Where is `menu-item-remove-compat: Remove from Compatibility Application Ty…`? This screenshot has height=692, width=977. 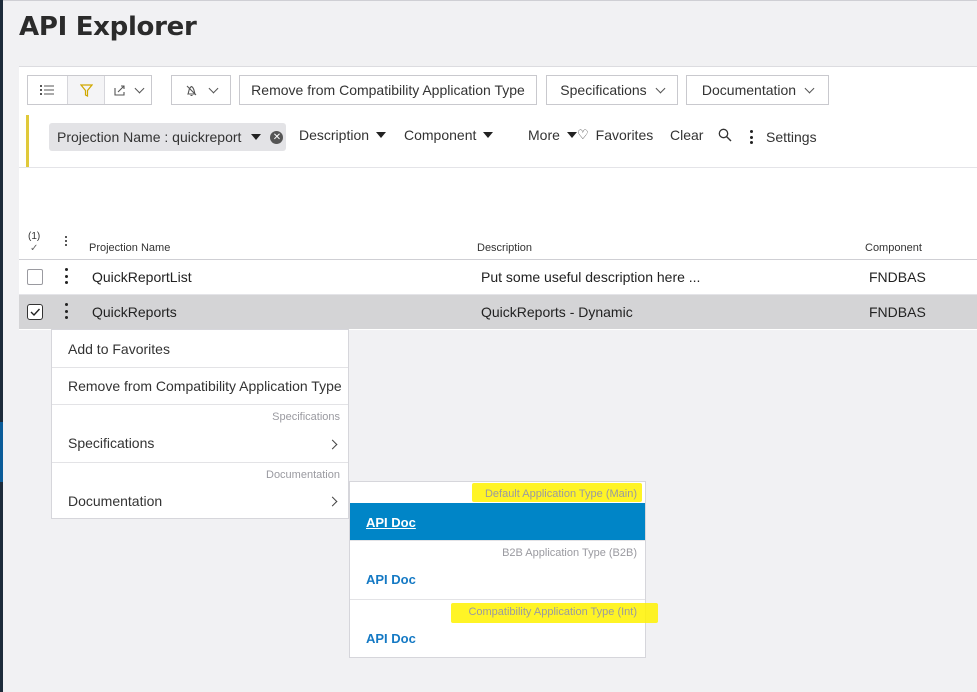 menu-item-remove-compat: Remove from Compatibility Application Ty… is located at coordinates (200, 386).